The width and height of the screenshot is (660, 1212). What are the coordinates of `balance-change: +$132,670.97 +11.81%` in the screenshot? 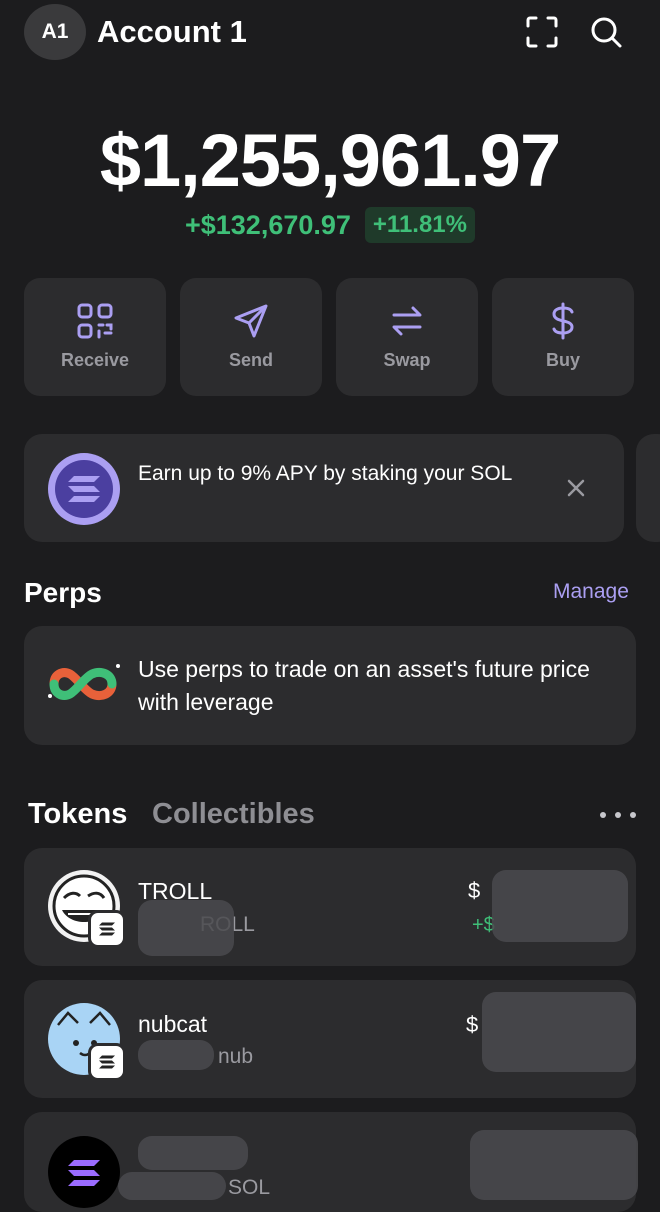 It's located at (330, 225).